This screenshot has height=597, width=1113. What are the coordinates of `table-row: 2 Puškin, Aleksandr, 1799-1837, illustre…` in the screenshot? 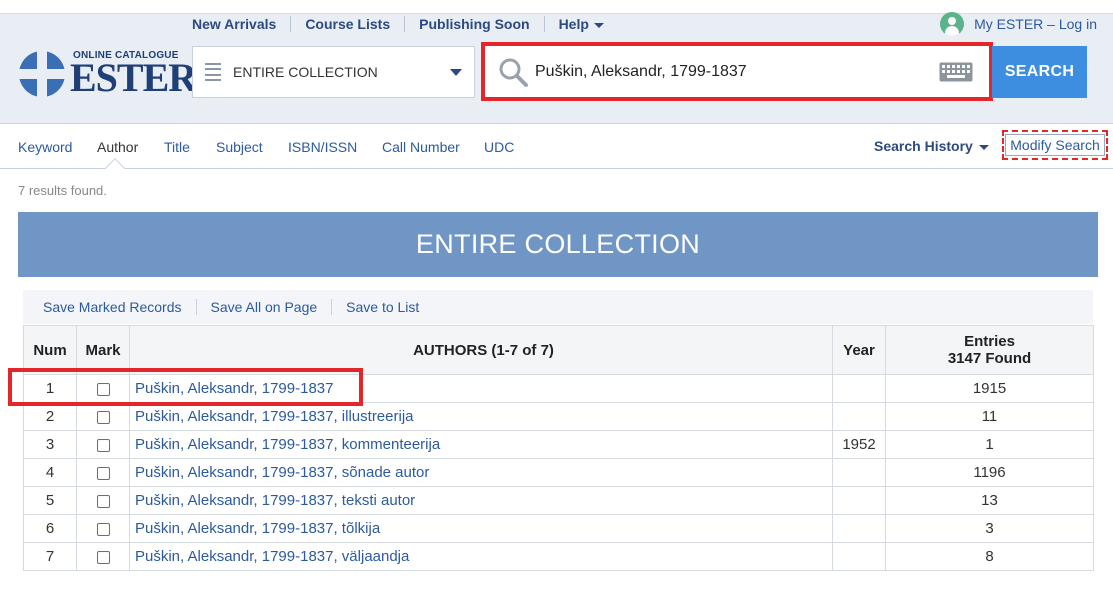 It's located at (558, 416).